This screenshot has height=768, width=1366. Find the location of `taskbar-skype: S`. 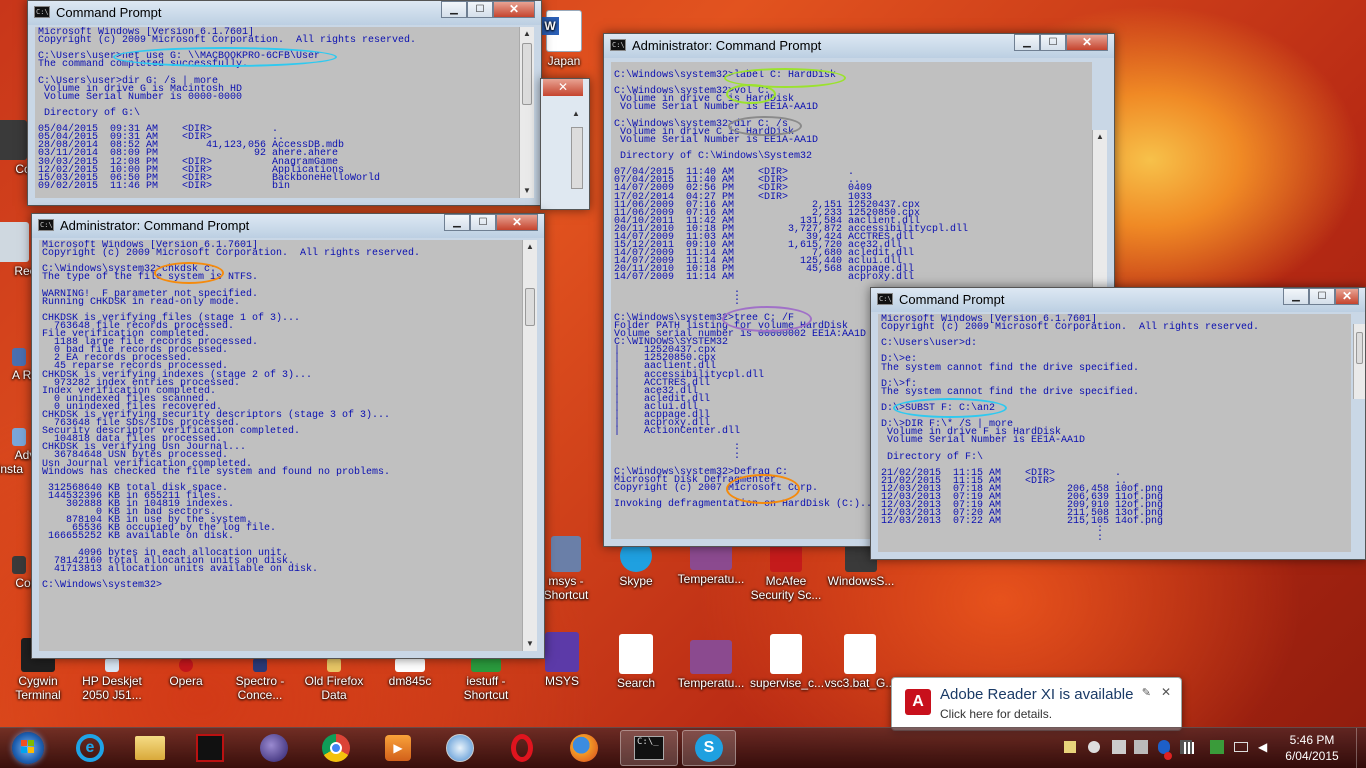

taskbar-skype: S is located at coordinates (709, 748).